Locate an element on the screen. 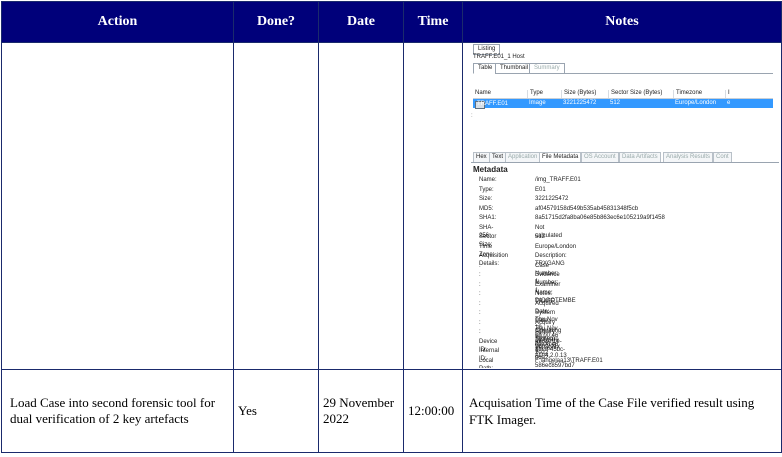  time-cell is located at coordinates (433, 206).